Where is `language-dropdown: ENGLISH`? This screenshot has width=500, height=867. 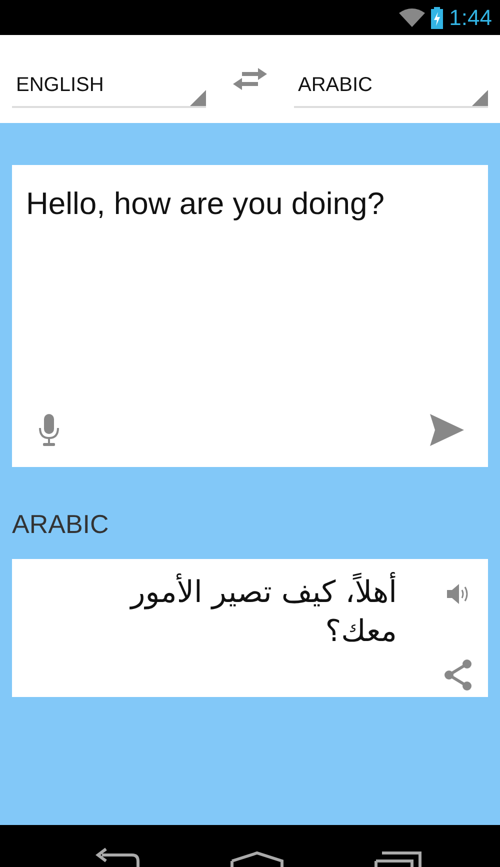 language-dropdown: ENGLISH is located at coordinates (109, 86).